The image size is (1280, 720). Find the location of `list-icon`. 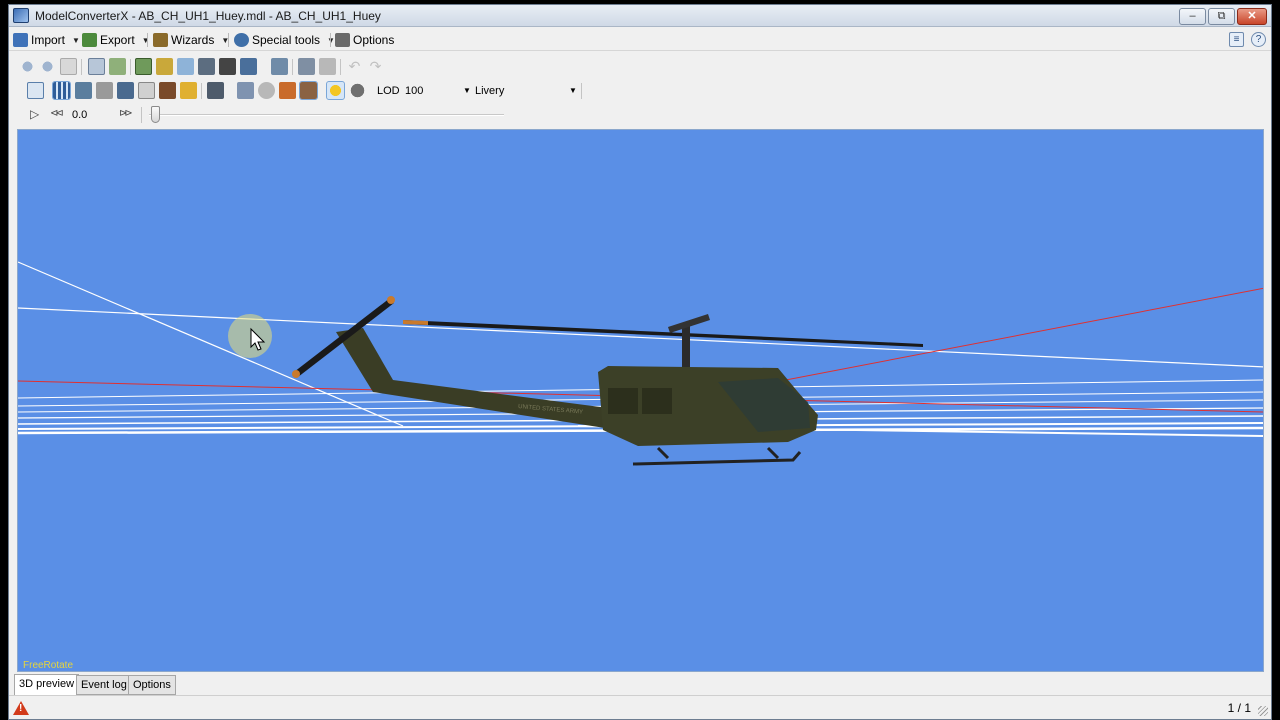

list-icon is located at coordinates (327, 66).